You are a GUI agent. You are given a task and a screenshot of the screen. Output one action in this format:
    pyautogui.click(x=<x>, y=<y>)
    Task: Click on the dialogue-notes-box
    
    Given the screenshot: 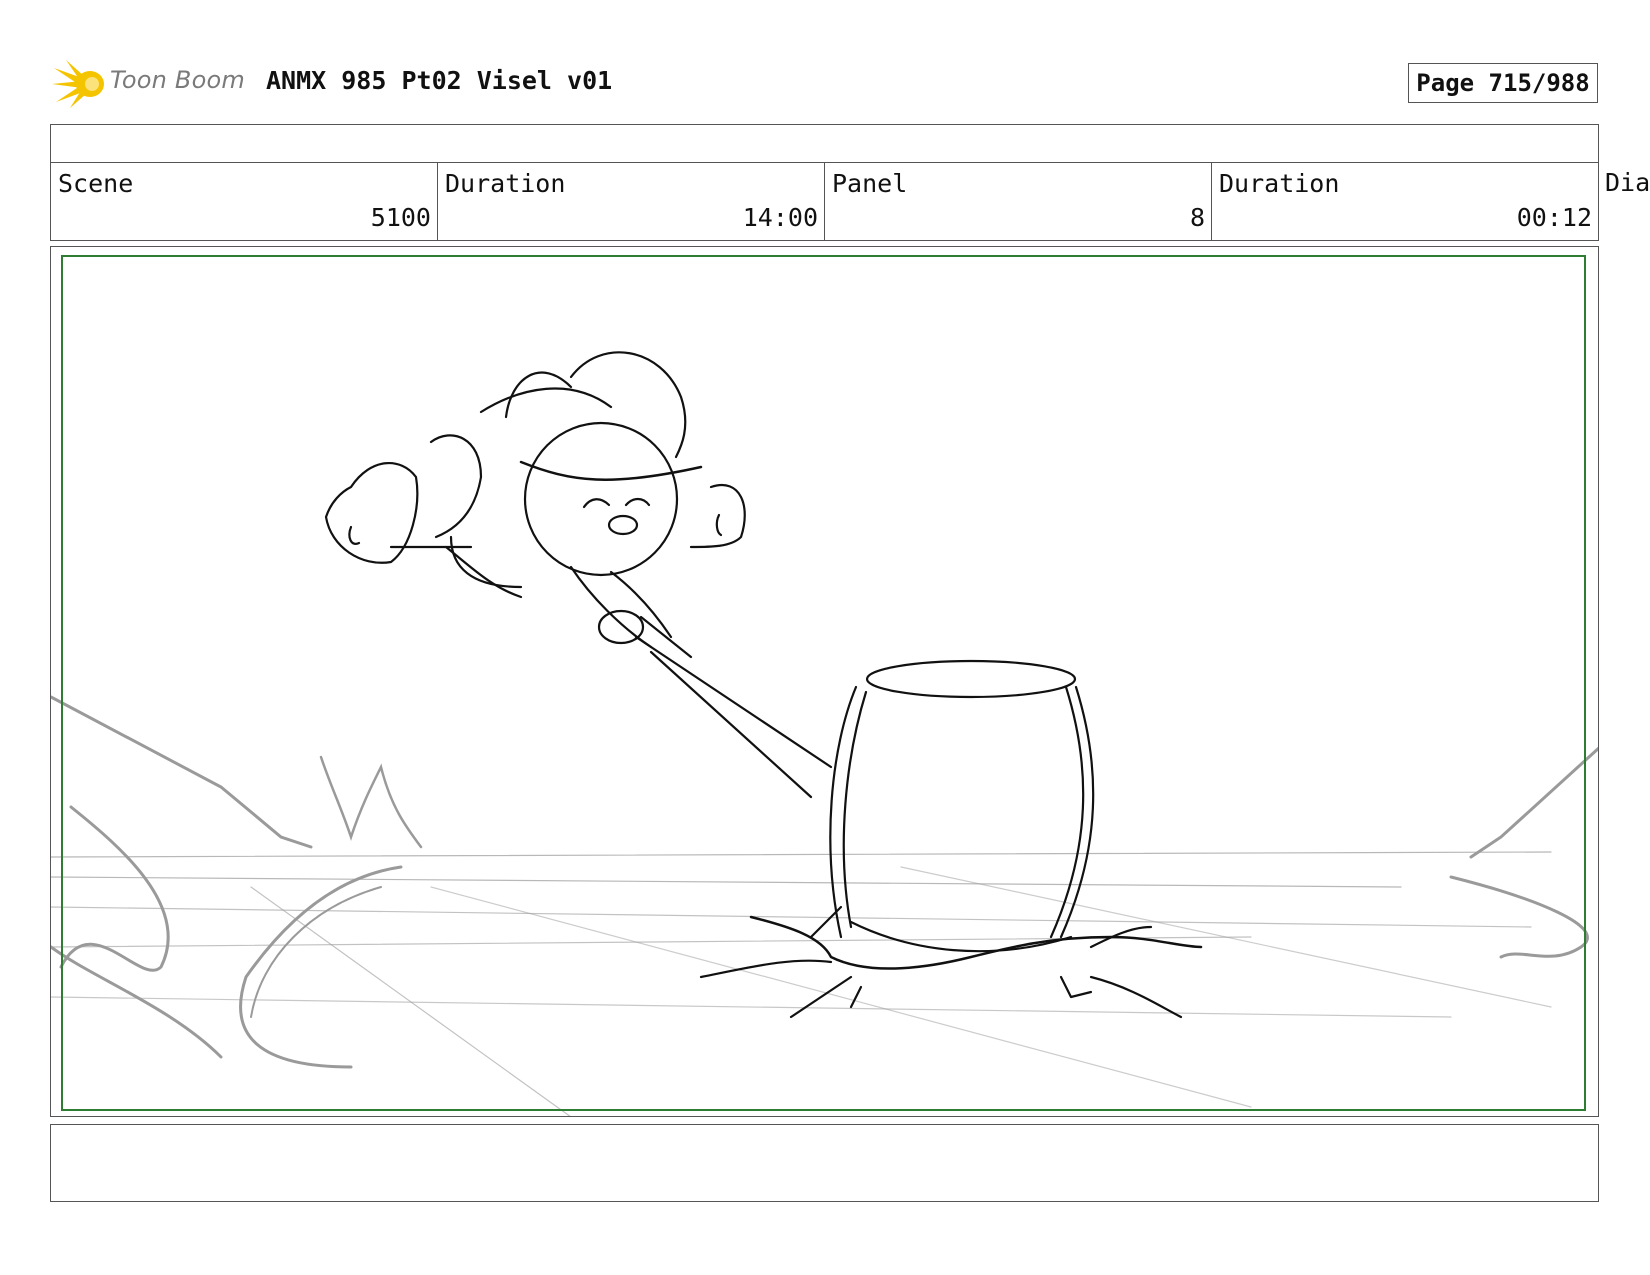 What is the action you would take?
    pyautogui.click(x=824, y=1163)
    